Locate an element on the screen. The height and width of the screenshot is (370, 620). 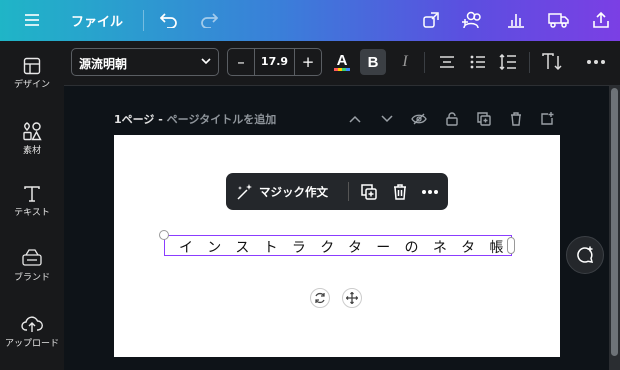
sidebar-item-label: 素材 is located at coordinates (31, 151).